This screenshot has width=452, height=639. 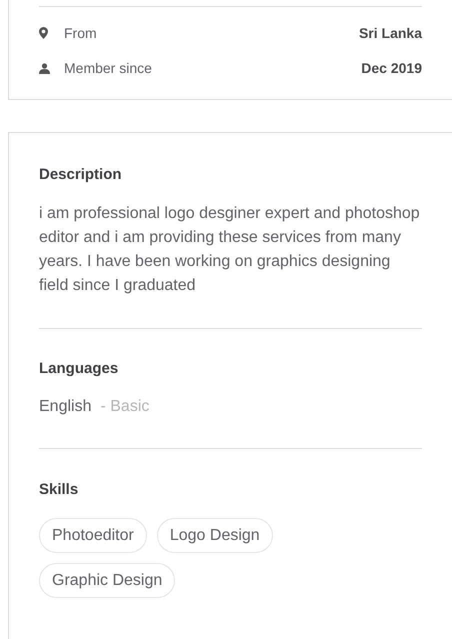 What do you see at coordinates (43, 33) in the screenshot?
I see `map-pin-icon` at bounding box center [43, 33].